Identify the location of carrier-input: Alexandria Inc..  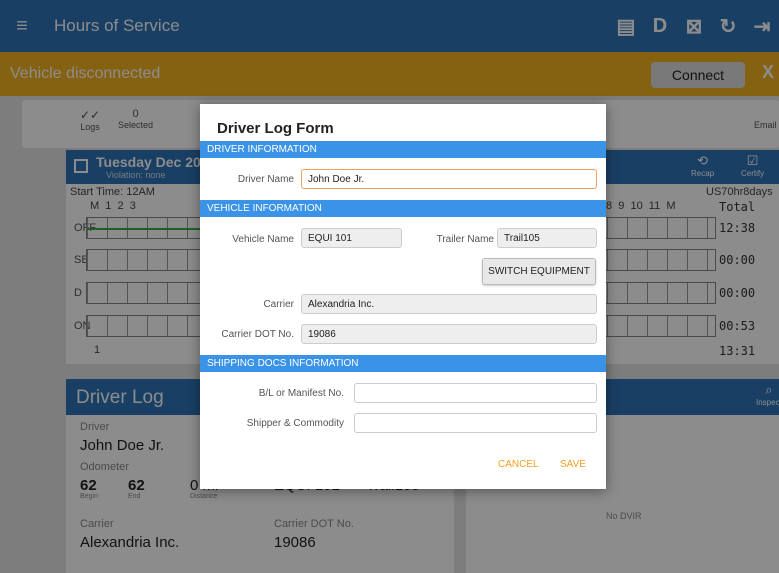
(449, 304).